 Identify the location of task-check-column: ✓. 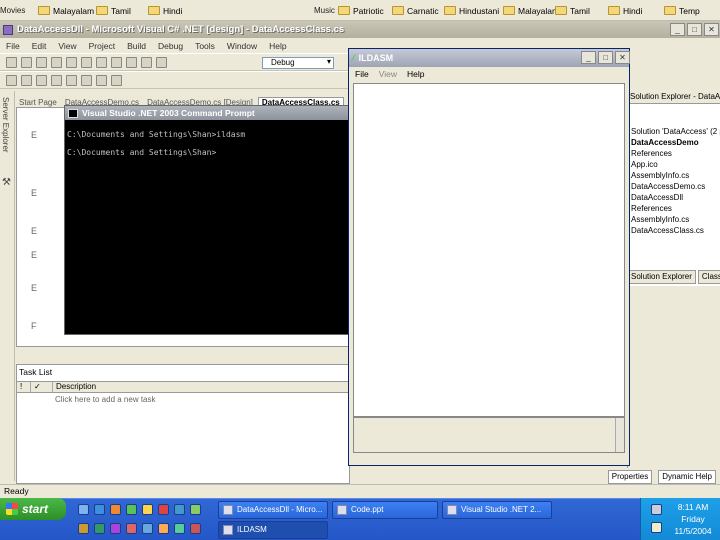
(42, 387).